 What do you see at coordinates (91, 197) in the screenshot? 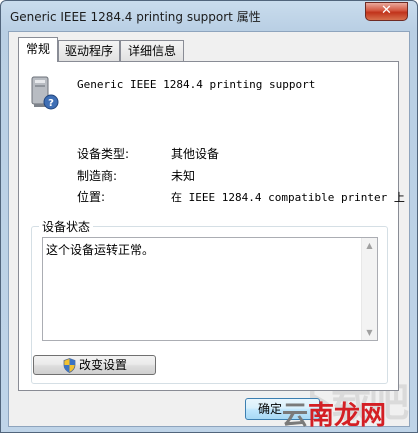
I see `location-label: 位置:` at bounding box center [91, 197].